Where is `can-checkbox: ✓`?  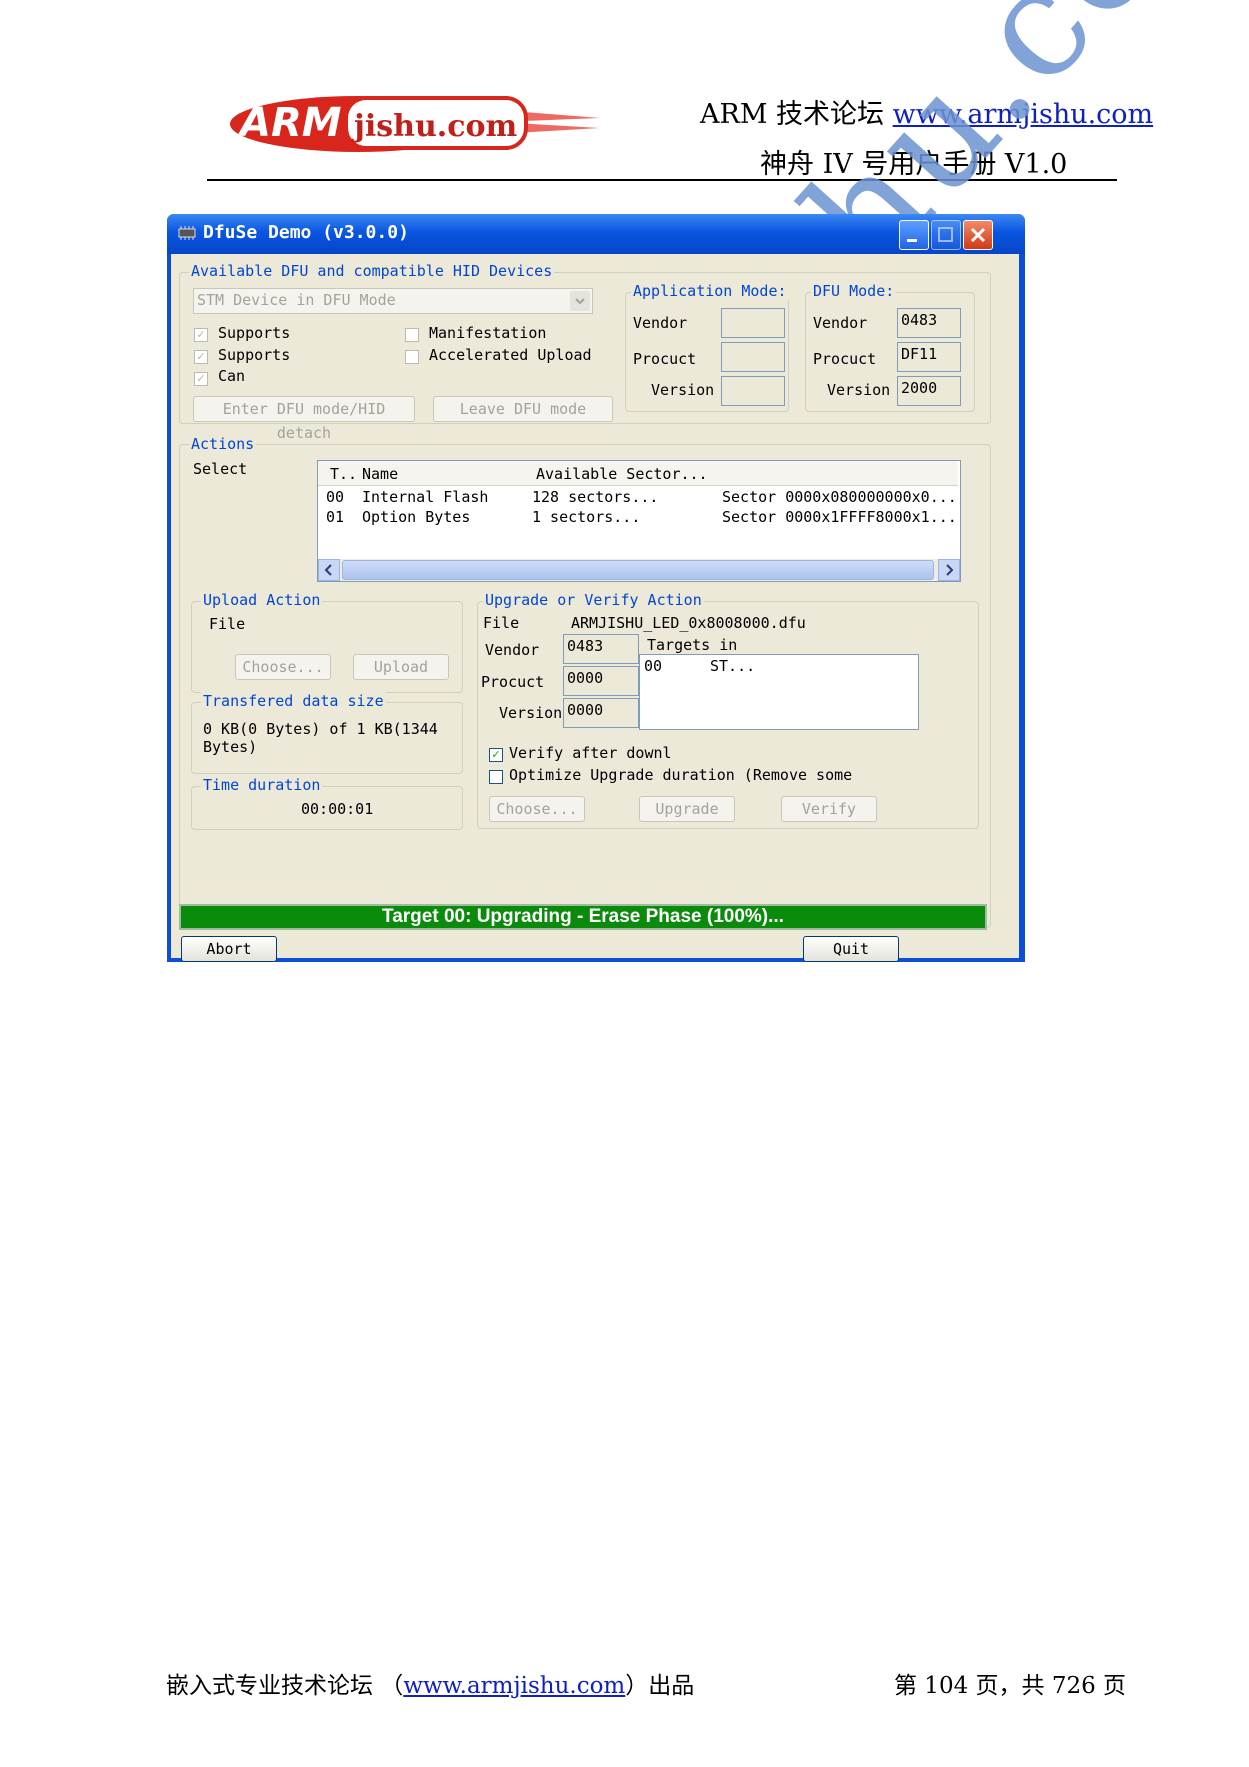 can-checkbox: ✓ is located at coordinates (201, 379).